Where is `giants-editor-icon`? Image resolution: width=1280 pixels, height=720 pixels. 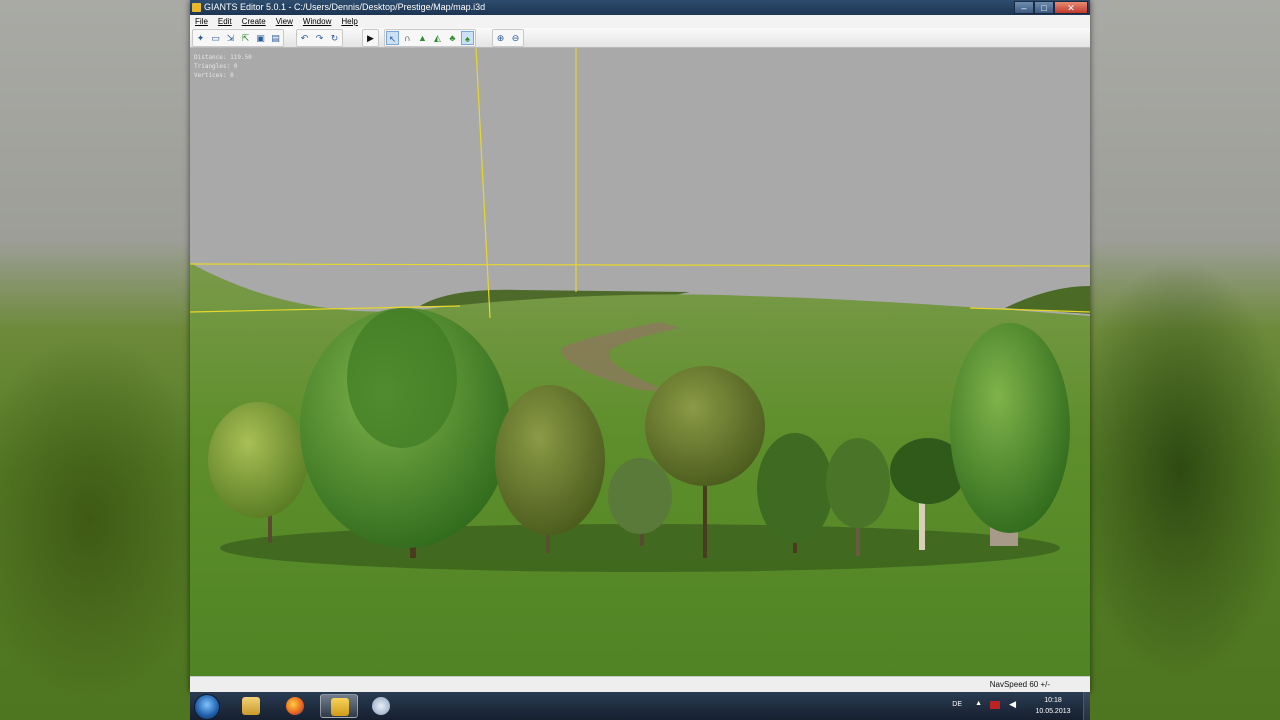
giants-editor-icon is located at coordinates (340, 707).